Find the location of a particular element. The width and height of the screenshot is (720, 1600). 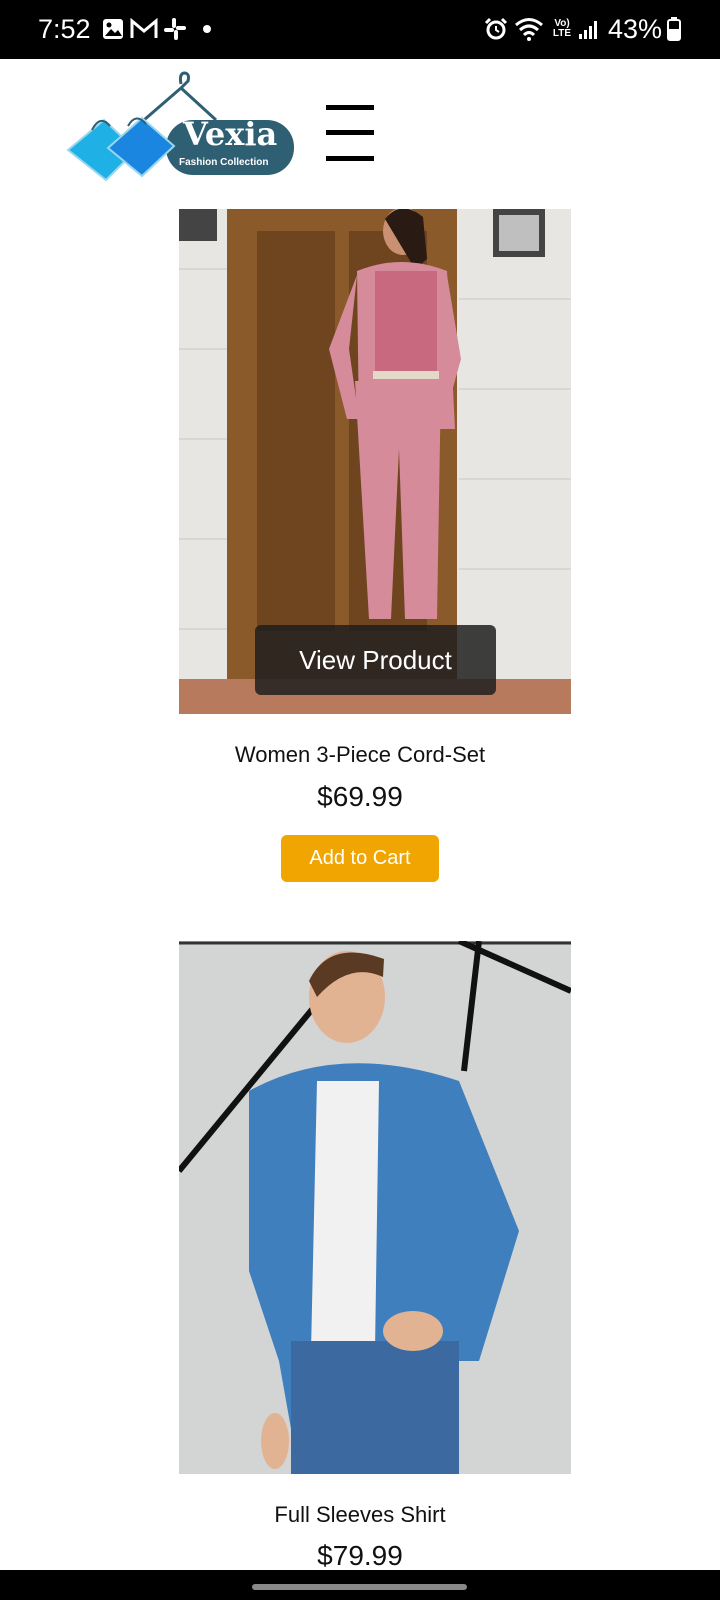

product-name: Full Sleeves Shirt is located at coordinates (360, 1515).